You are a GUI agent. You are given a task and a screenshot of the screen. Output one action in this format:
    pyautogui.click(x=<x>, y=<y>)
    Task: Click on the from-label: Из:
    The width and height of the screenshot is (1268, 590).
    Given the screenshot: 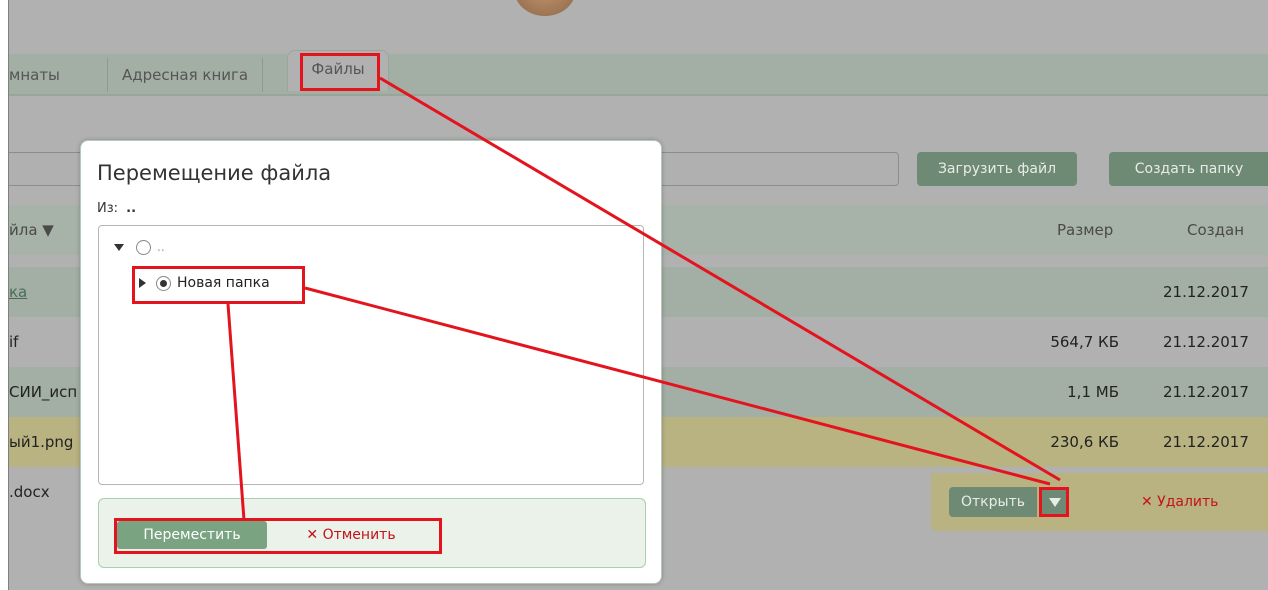 What is the action you would take?
    pyautogui.click(x=108, y=208)
    